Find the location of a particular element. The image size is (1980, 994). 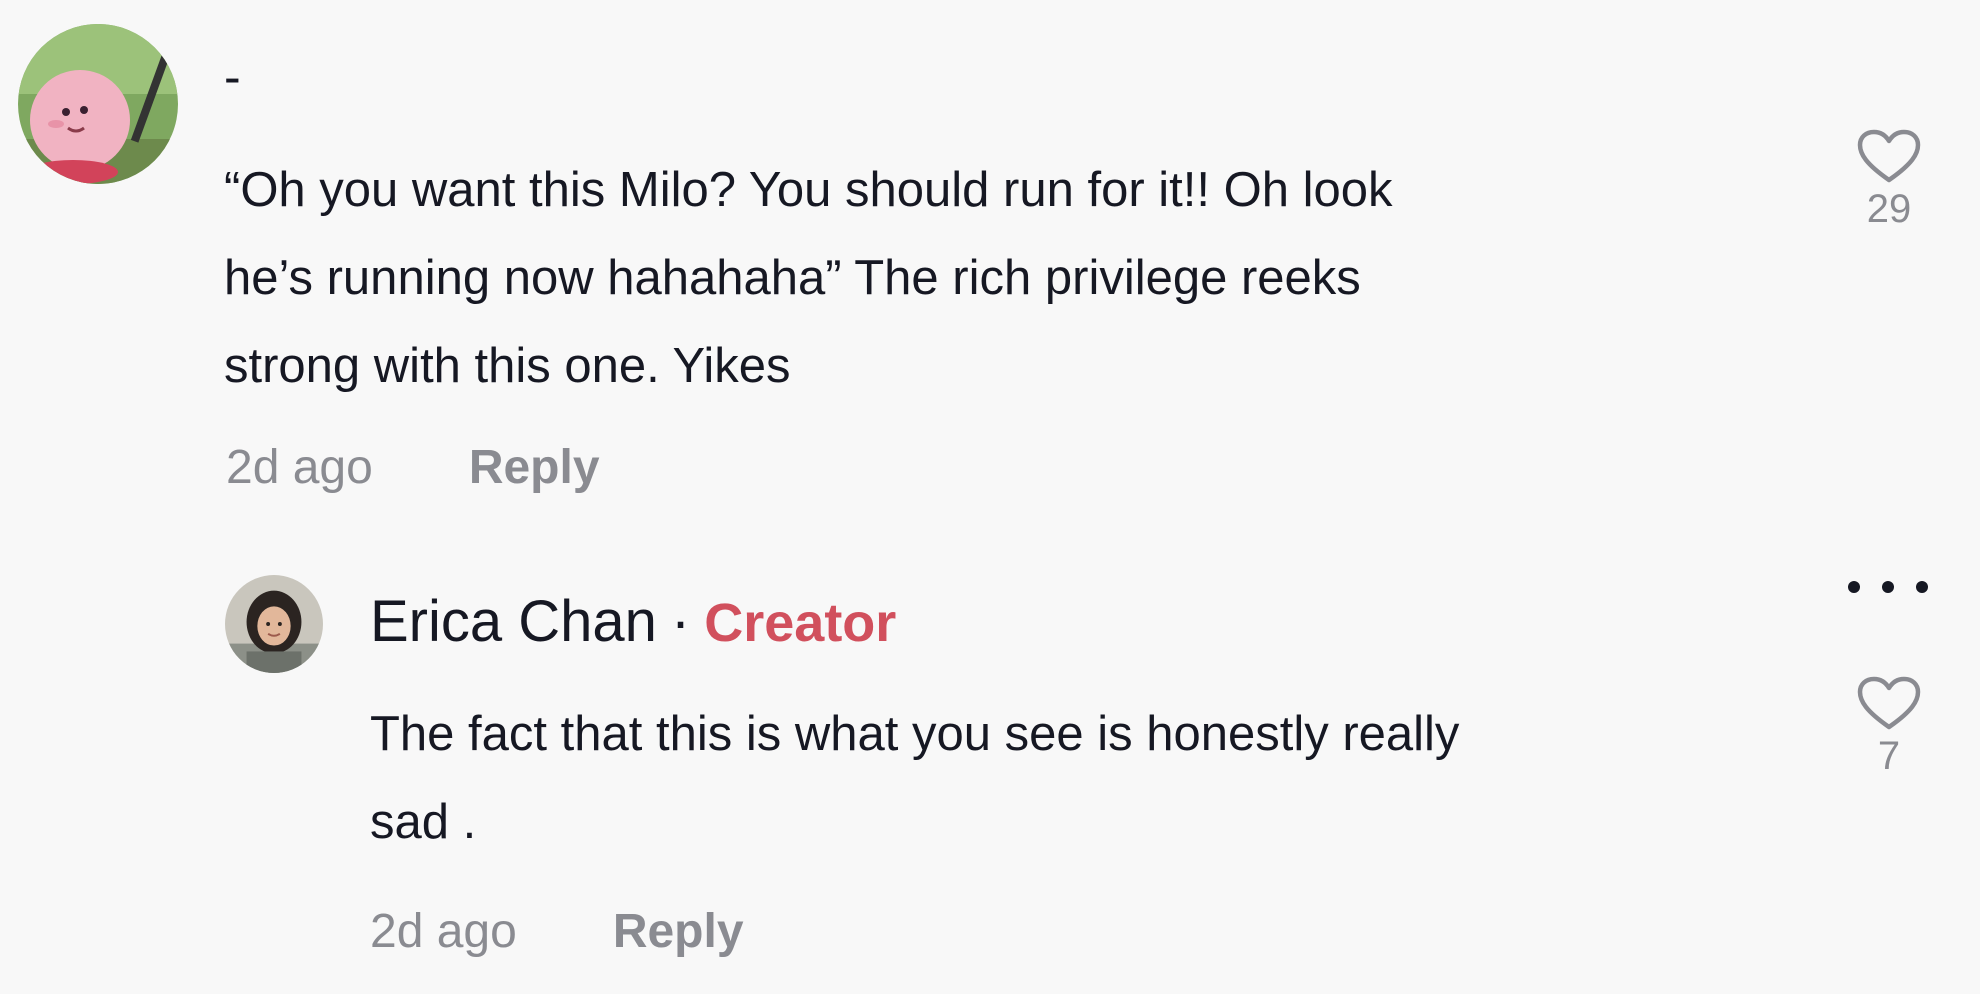

comment-reply-button: Reply is located at coordinates (534, 468).